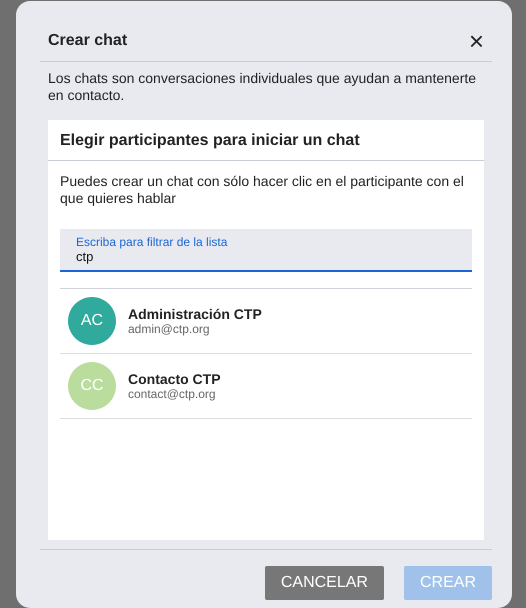 This screenshot has height=608, width=526. What do you see at coordinates (92, 386) in the screenshot?
I see `avatar: CC` at bounding box center [92, 386].